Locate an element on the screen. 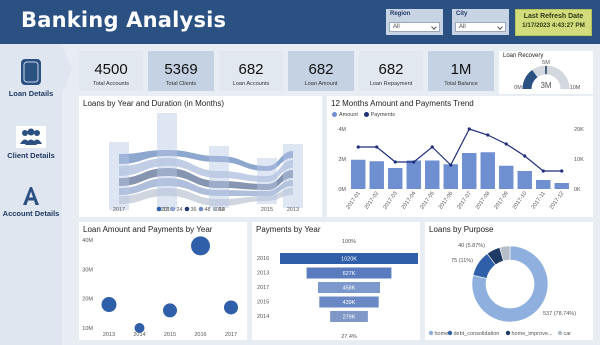 The image size is (600, 345). kpi-value: 1M is located at coordinates (461, 69).